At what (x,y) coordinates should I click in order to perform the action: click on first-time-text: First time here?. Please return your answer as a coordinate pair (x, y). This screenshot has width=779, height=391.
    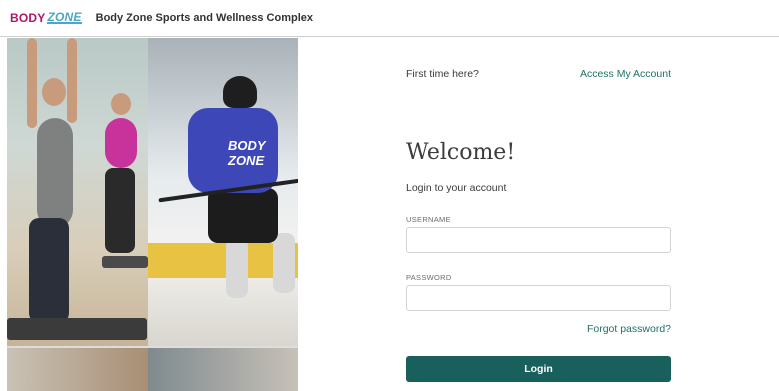
    Looking at the image, I should click on (442, 74).